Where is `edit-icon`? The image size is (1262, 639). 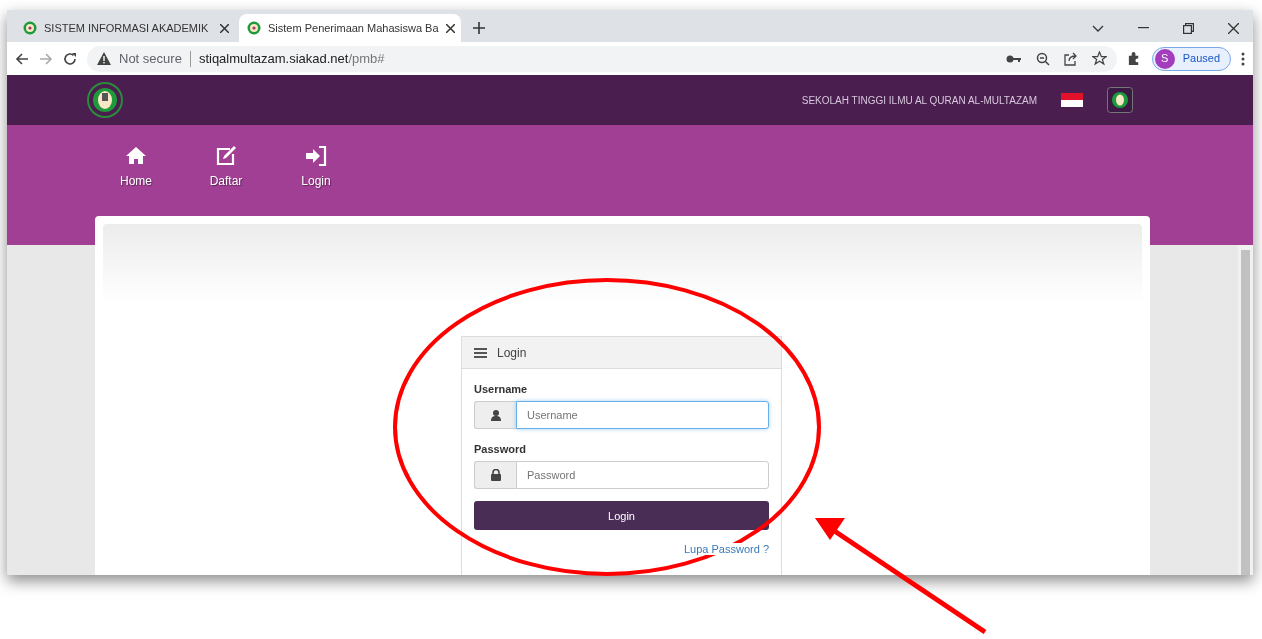 edit-icon is located at coordinates (226, 155).